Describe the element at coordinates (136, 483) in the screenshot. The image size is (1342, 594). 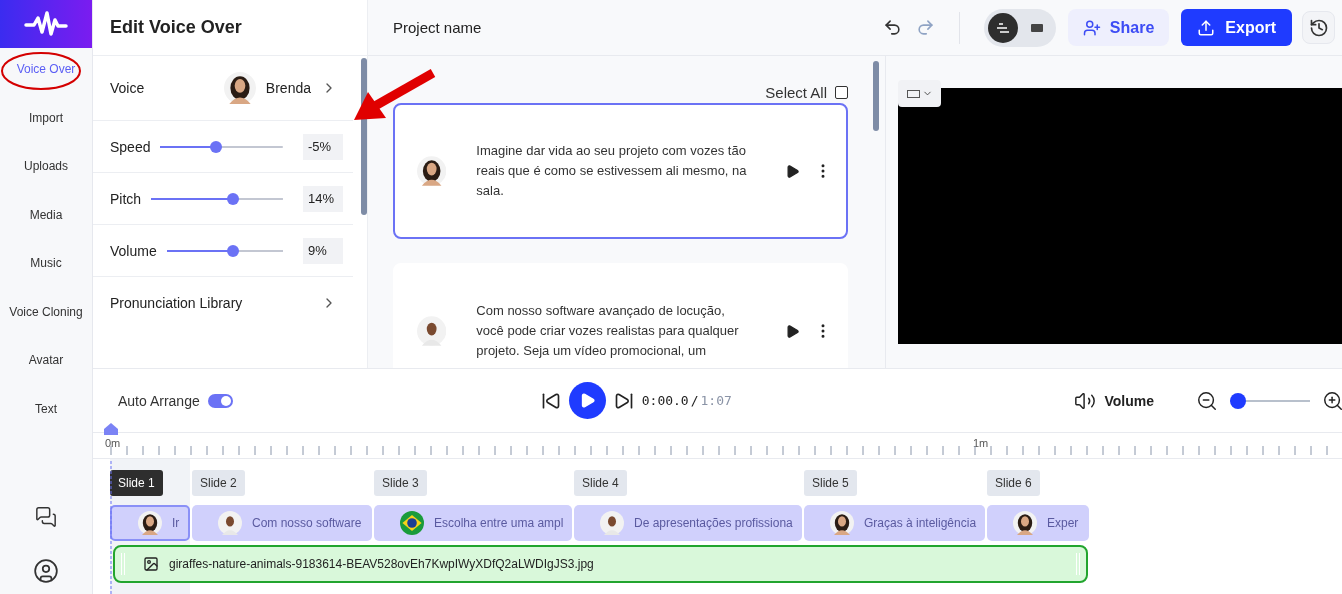
I see `slide-tag: Slide 1` at that location.